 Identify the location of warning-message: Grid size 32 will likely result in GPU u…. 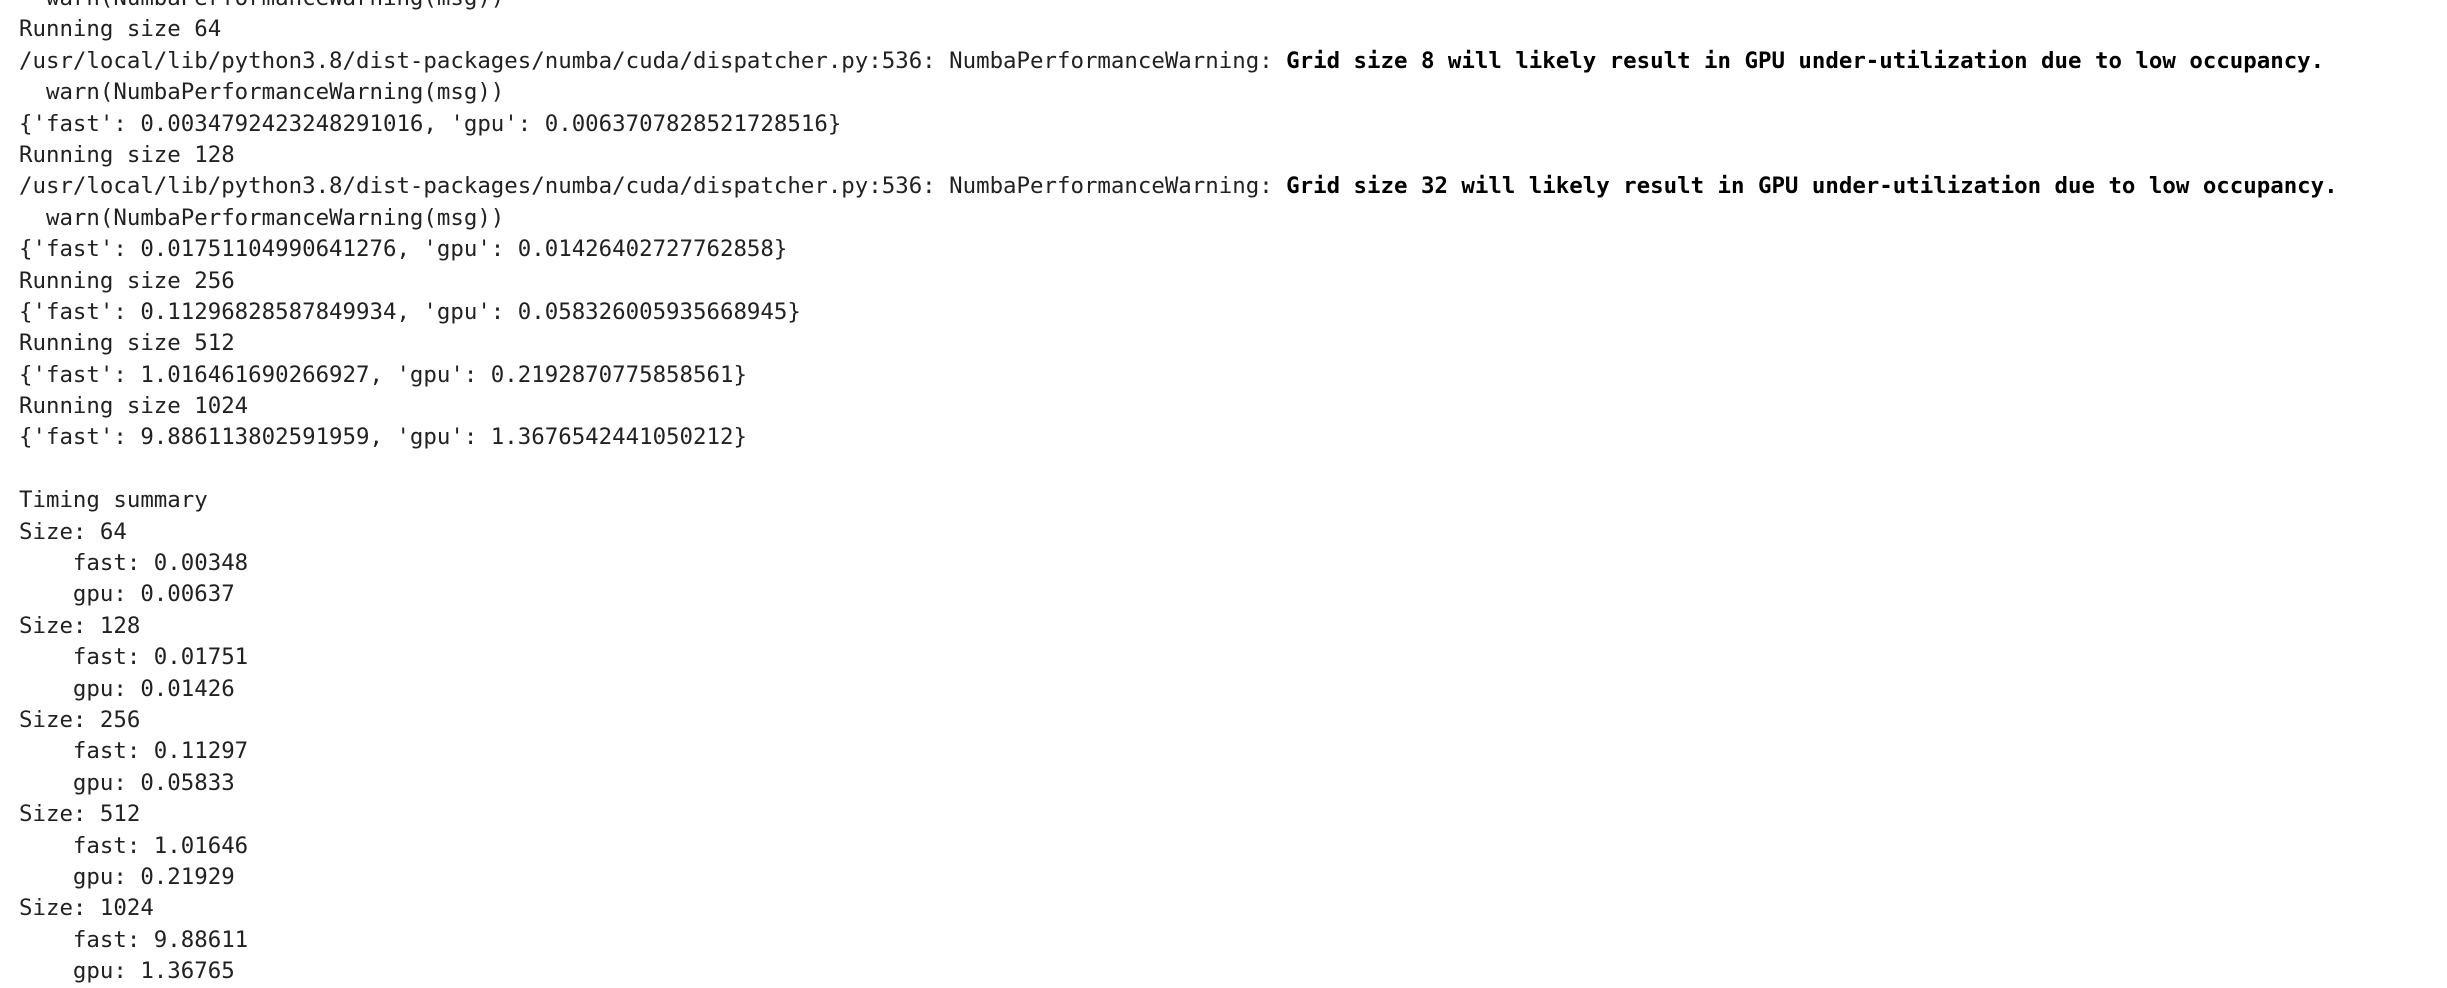
(1812, 186).